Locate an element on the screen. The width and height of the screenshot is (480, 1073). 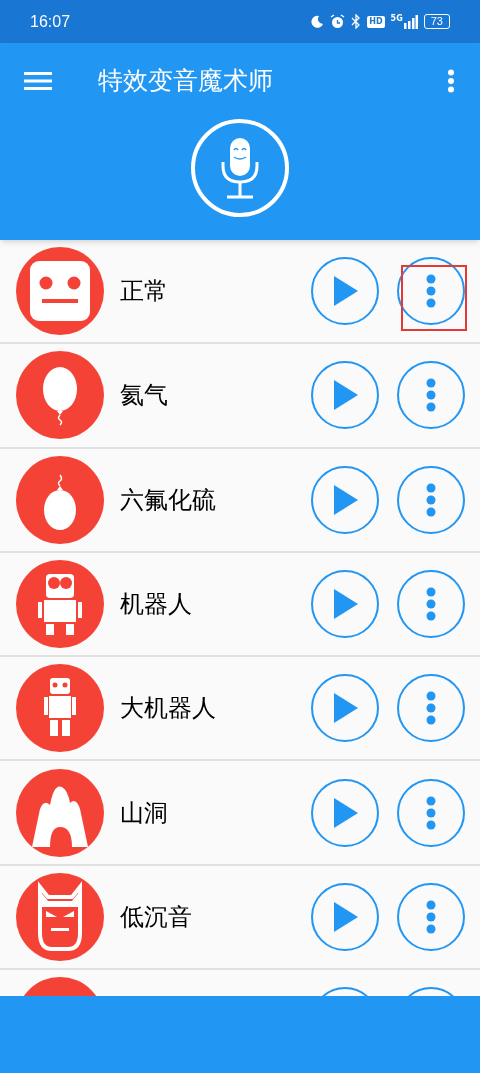
effect-row: 氦气 is located at coordinates (240, 396).